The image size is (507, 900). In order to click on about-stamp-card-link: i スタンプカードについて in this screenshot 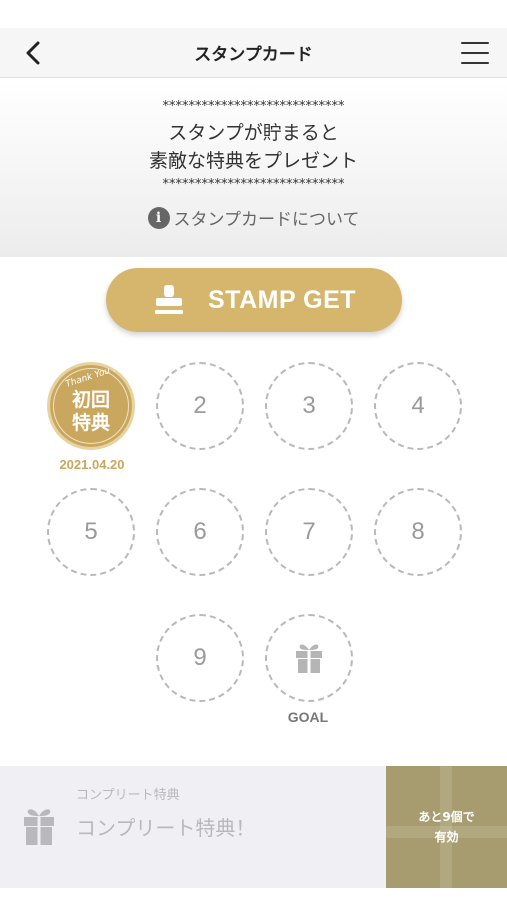, I will do `click(253, 217)`.